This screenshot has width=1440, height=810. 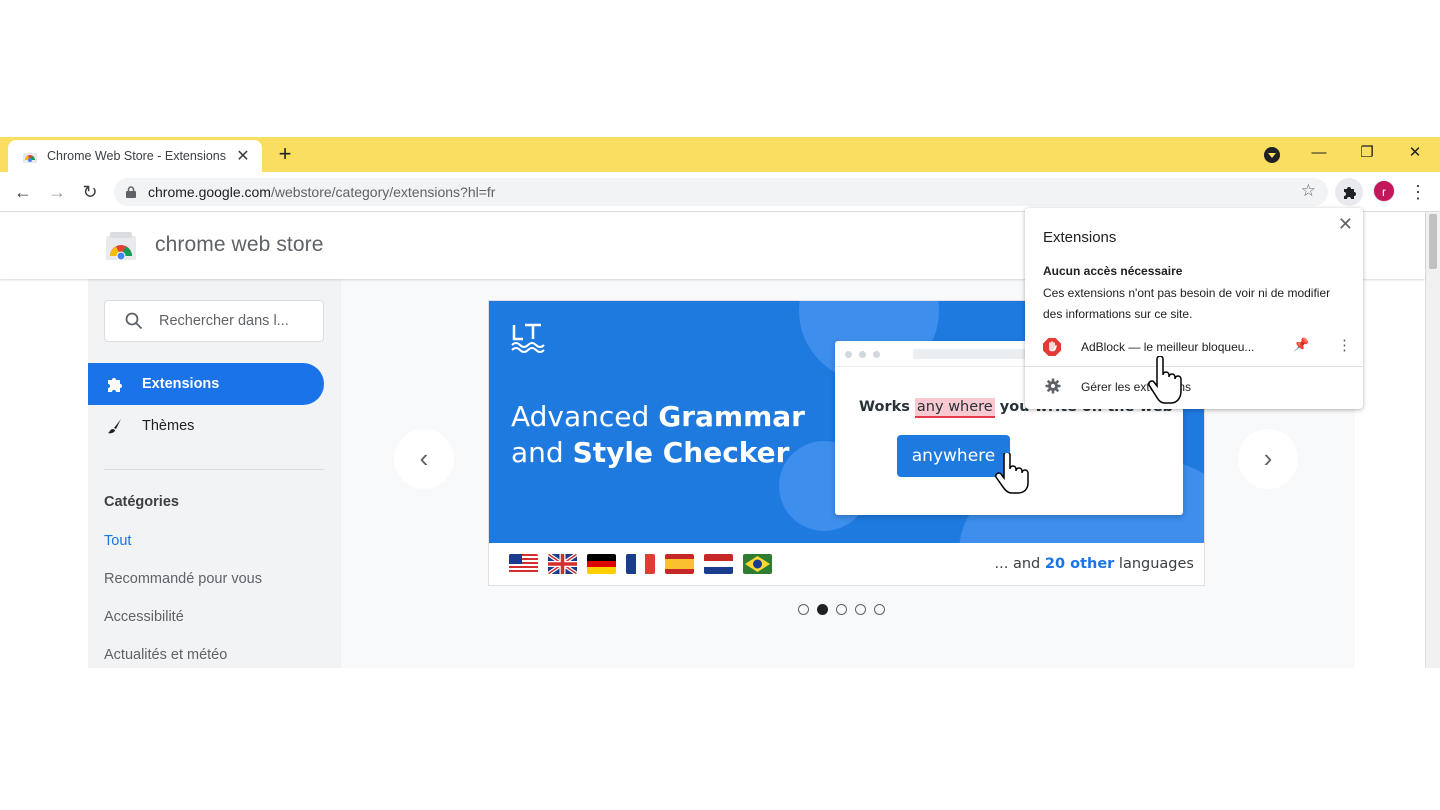 What do you see at coordinates (1301, 345) in the screenshot?
I see `pin-icon: 📌` at bounding box center [1301, 345].